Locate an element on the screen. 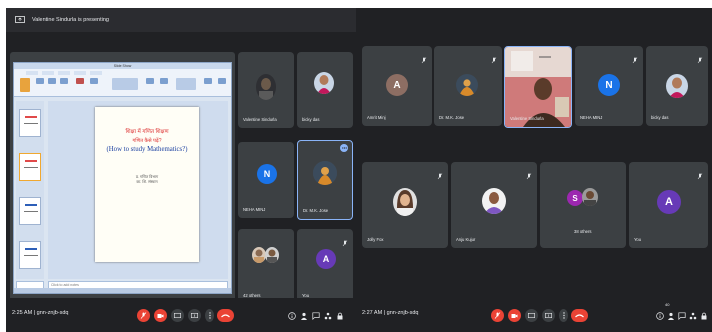  participant-name: Anju Kujur is located at coordinates (466, 239).